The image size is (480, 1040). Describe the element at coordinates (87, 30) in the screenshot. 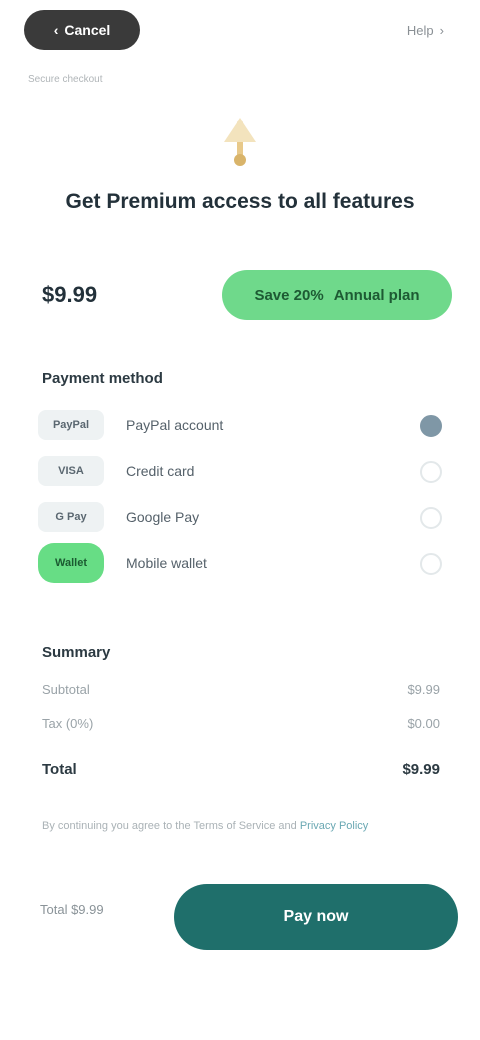

I see `cancel-button-label: Cancel` at that location.